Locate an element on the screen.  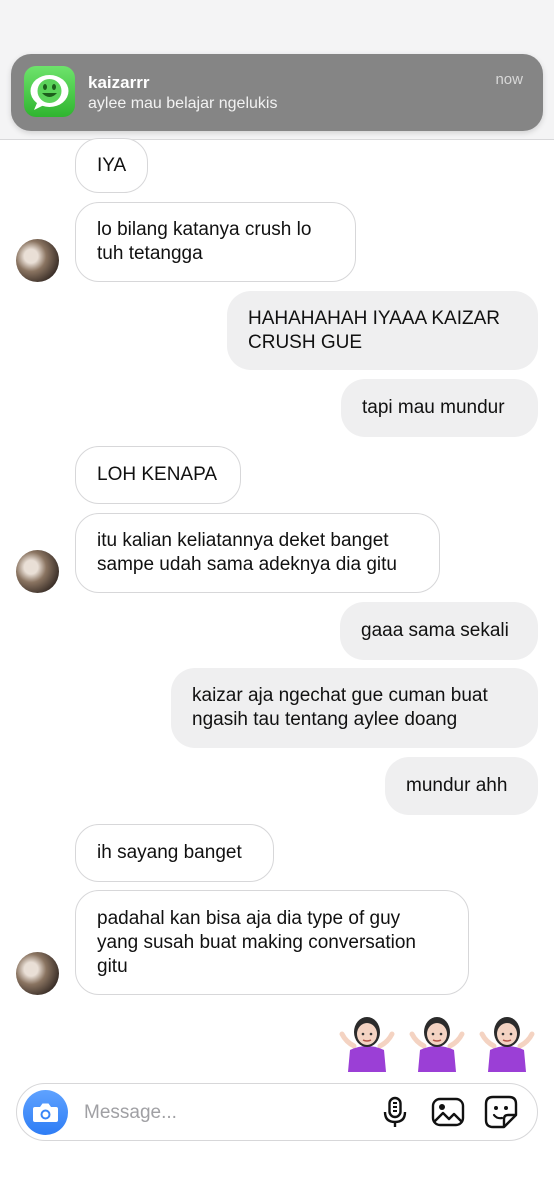
camera-icon is located at coordinates (45, 1112).